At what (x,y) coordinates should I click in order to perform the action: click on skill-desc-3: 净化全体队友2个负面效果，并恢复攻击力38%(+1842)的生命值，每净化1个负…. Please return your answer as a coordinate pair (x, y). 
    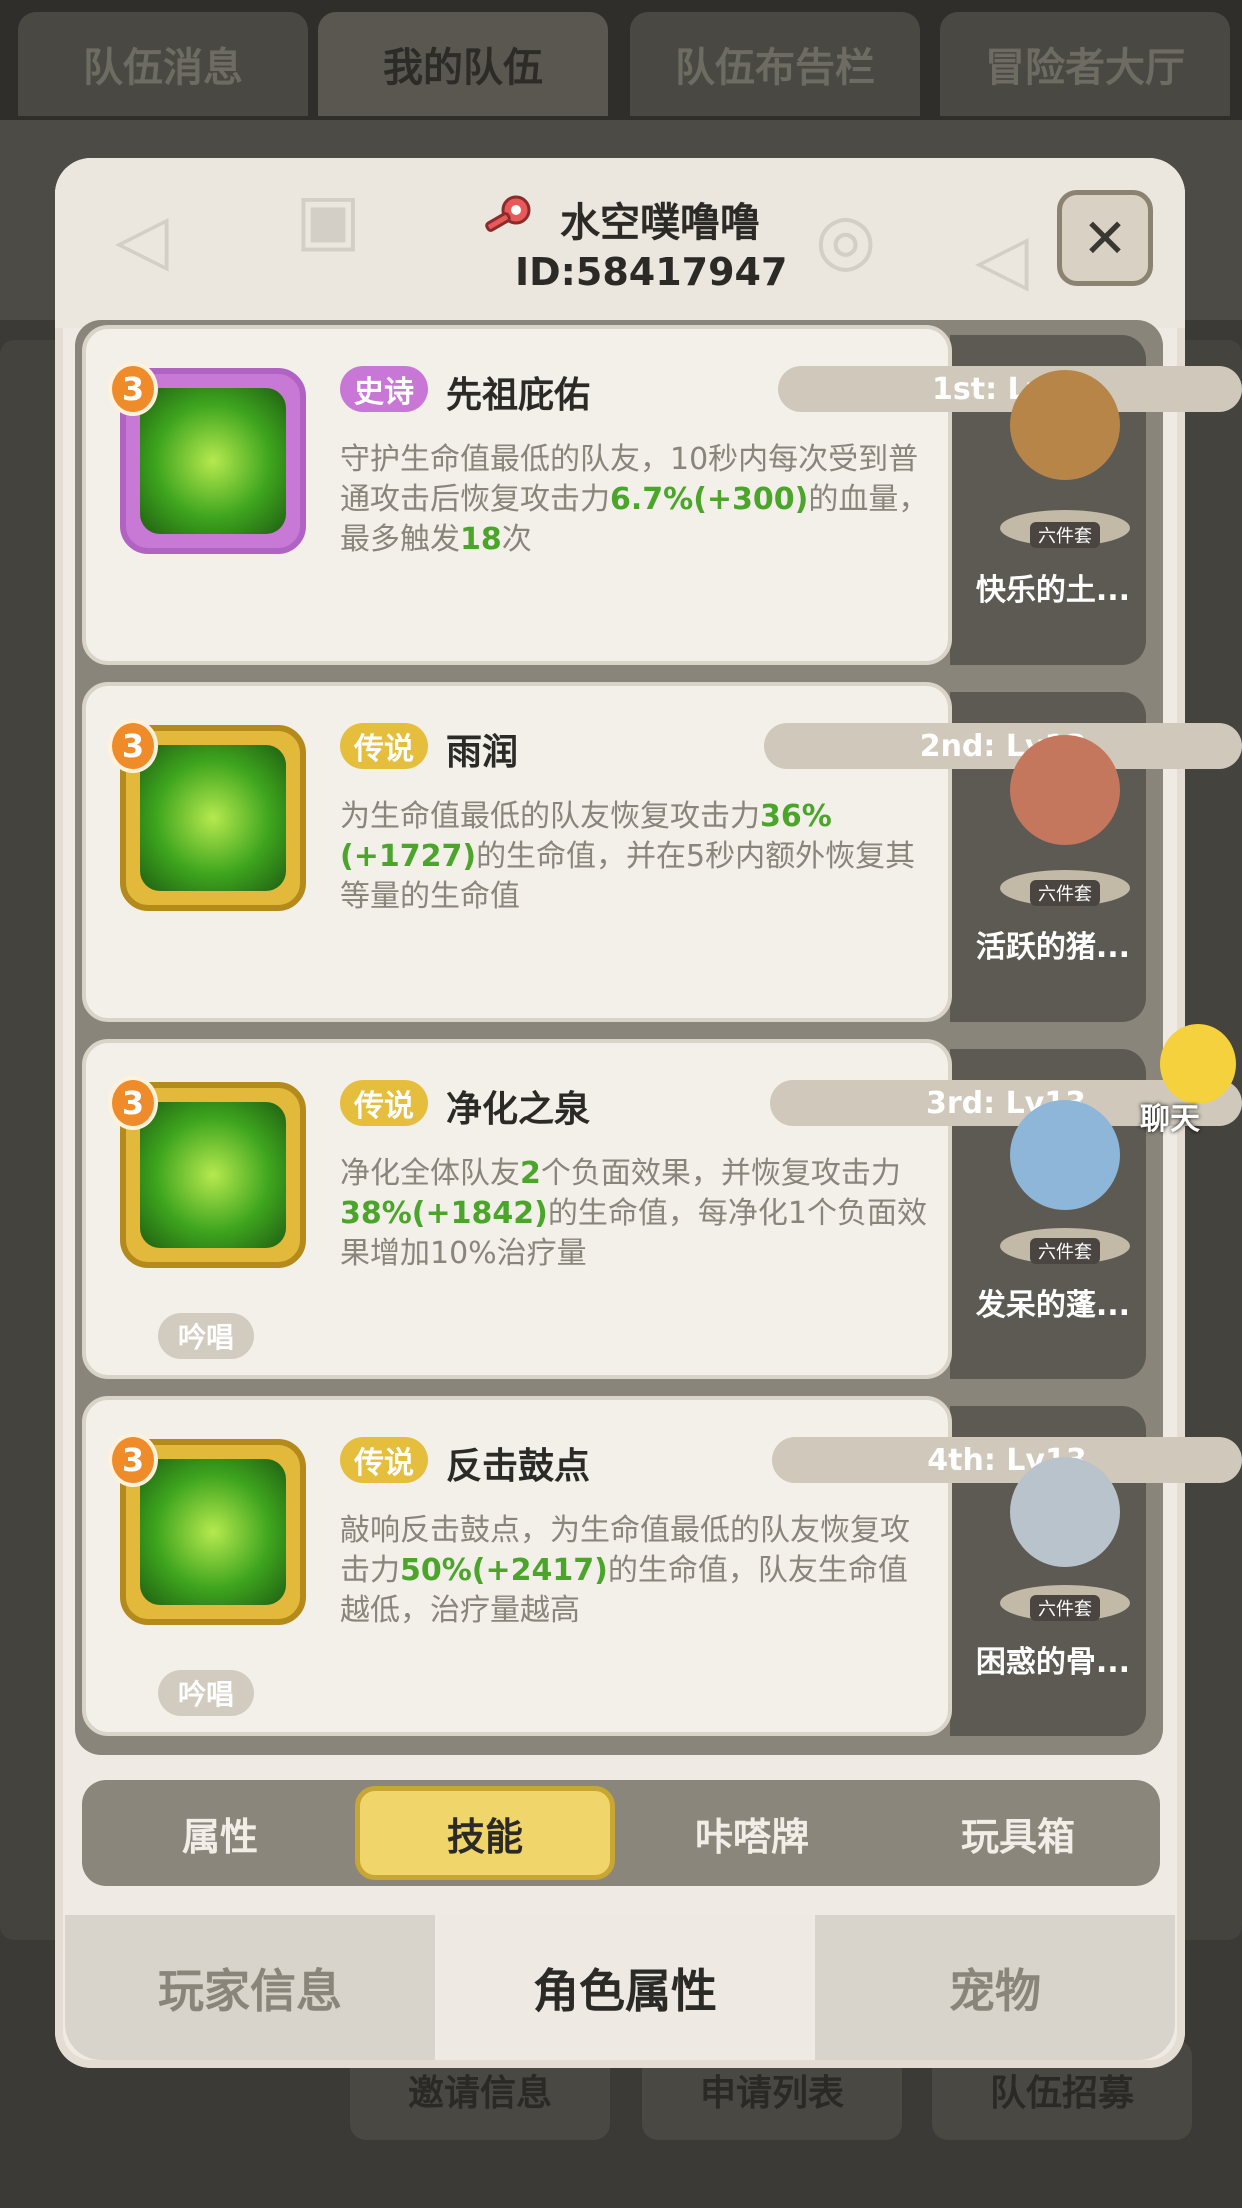
    Looking at the image, I should click on (633, 1213).